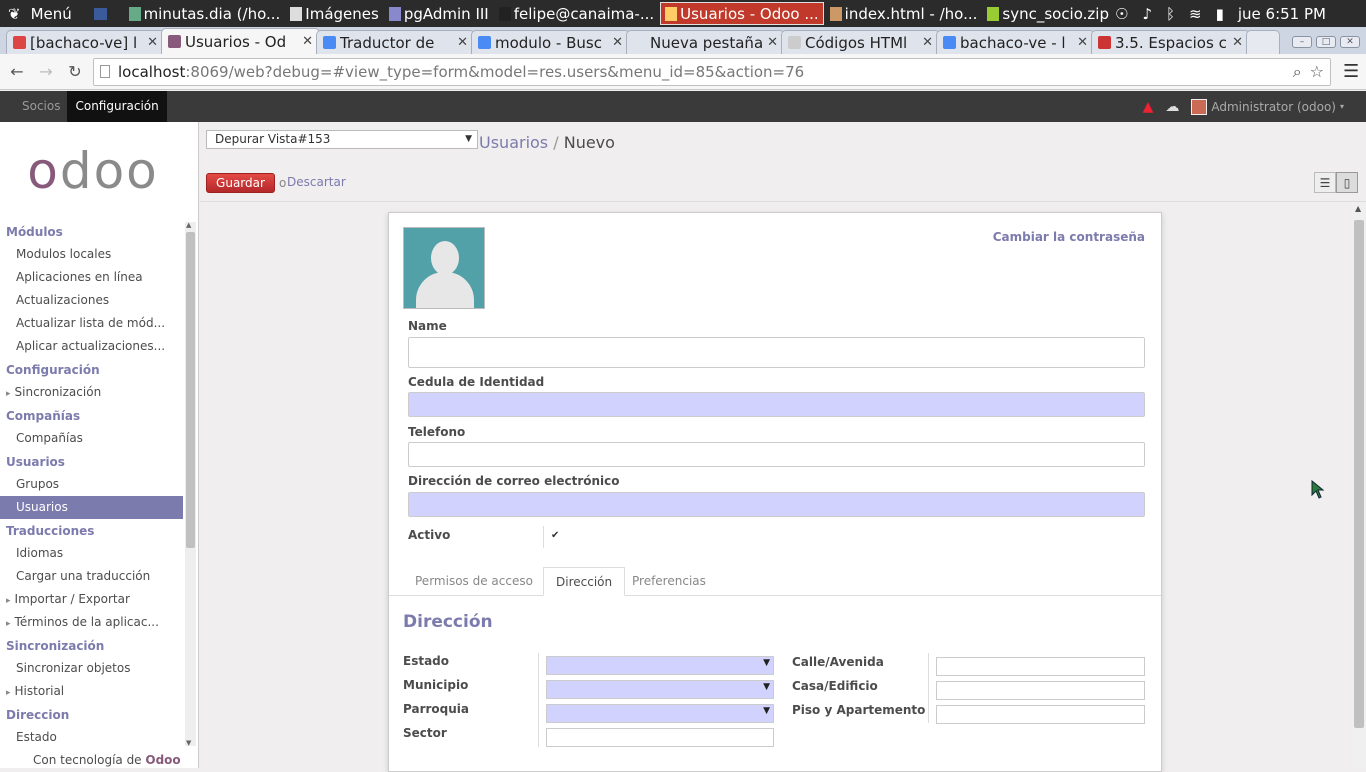 The image size is (1366, 772). I want to click on save-button: Guardar, so click(240, 183).